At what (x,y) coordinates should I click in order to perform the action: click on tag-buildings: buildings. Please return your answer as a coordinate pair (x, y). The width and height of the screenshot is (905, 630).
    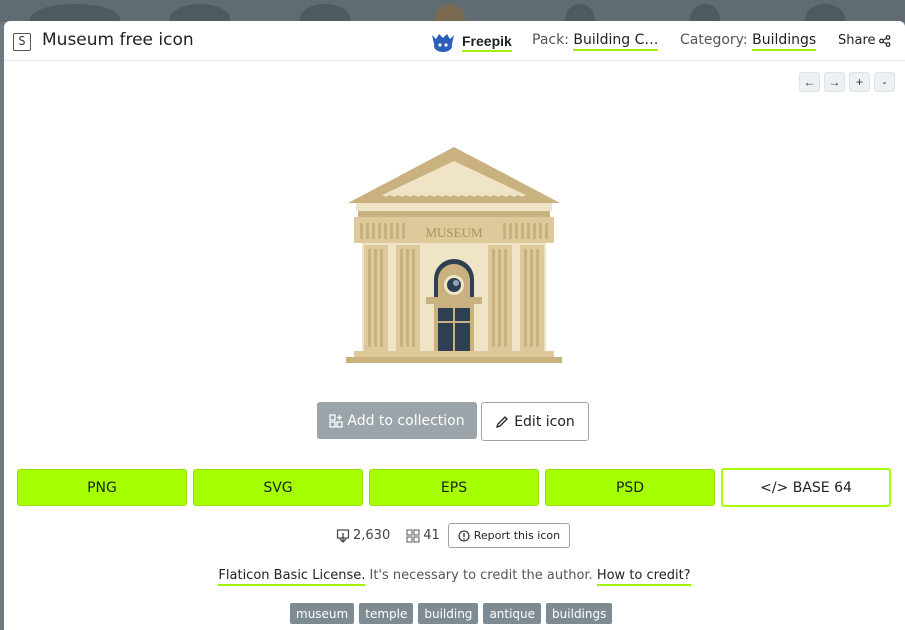
    Looking at the image, I should click on (579, 613).